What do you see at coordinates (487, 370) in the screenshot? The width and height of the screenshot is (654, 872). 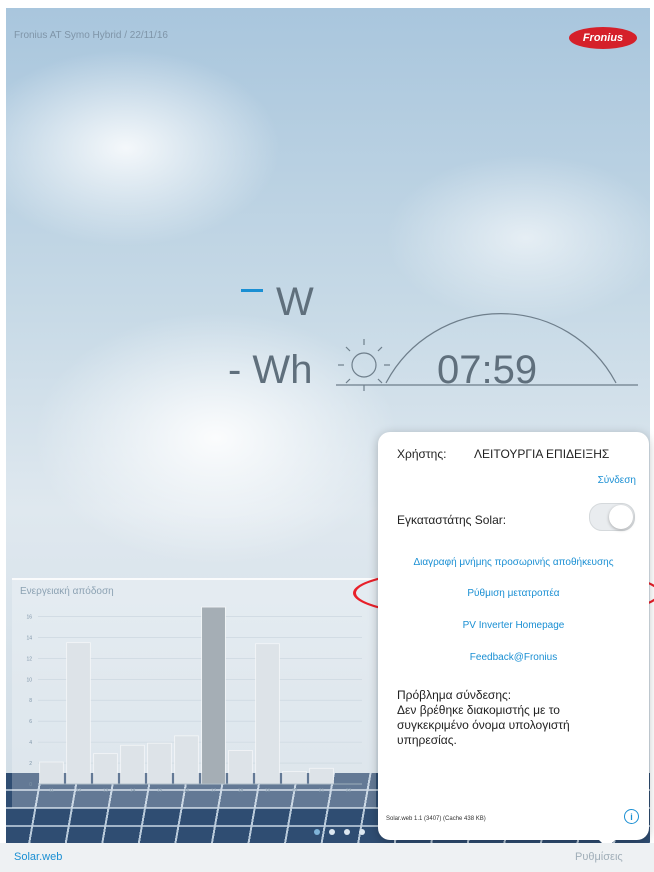 I see `sunrise-time: 07:59` at bounding box center [487, 370].